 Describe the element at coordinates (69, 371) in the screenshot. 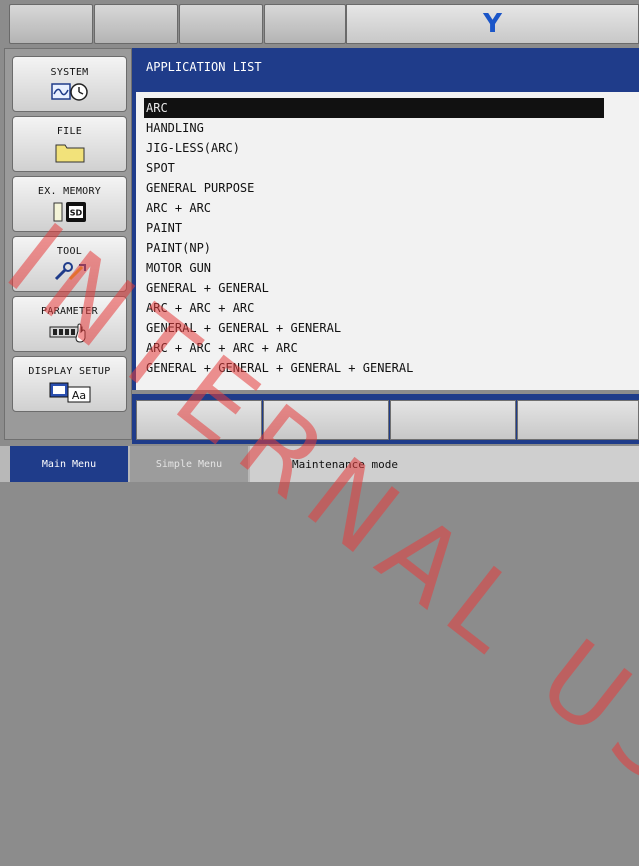

I see `menu-label-display-setup: DISPLAY SETUP` at that location.